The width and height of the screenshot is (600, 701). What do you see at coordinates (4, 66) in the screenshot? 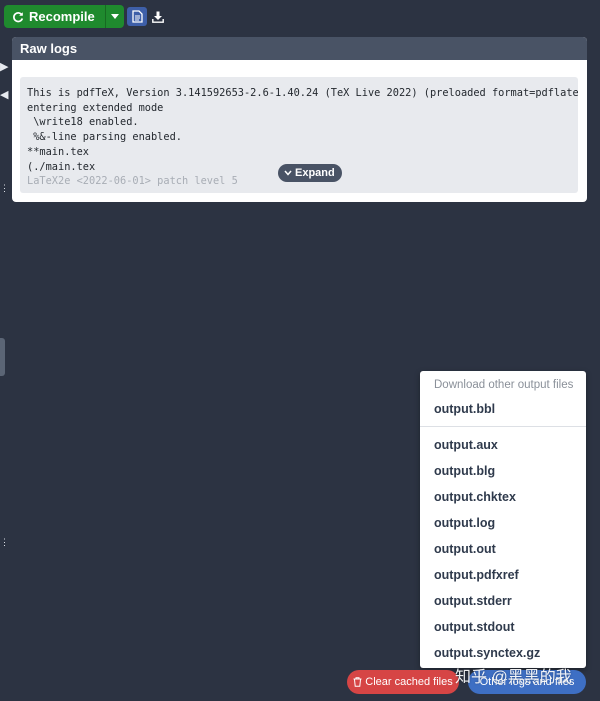
I see `gutter-arrow-icon: ▶` at bounding box center [4, 66].